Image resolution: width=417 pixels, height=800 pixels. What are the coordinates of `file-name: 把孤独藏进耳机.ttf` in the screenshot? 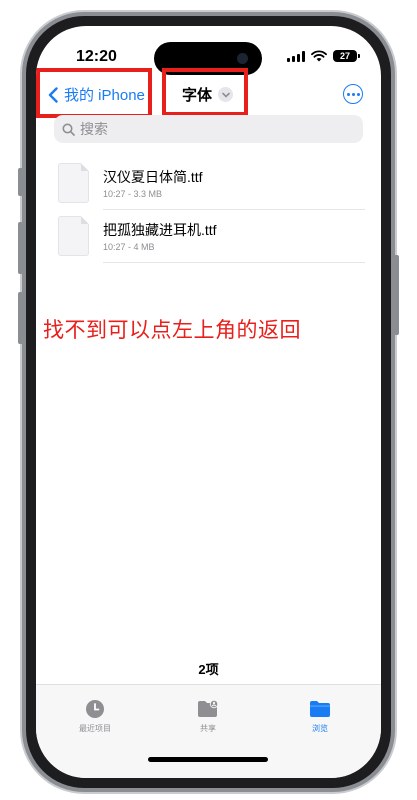 It's located at (160, 230).